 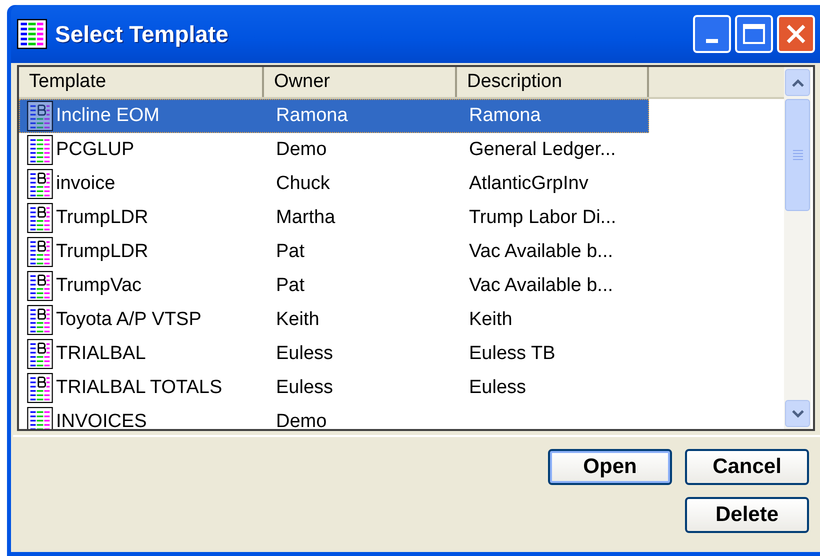 I want to click on table-cell-text: PCGLUP, so click(x=95, y=150).